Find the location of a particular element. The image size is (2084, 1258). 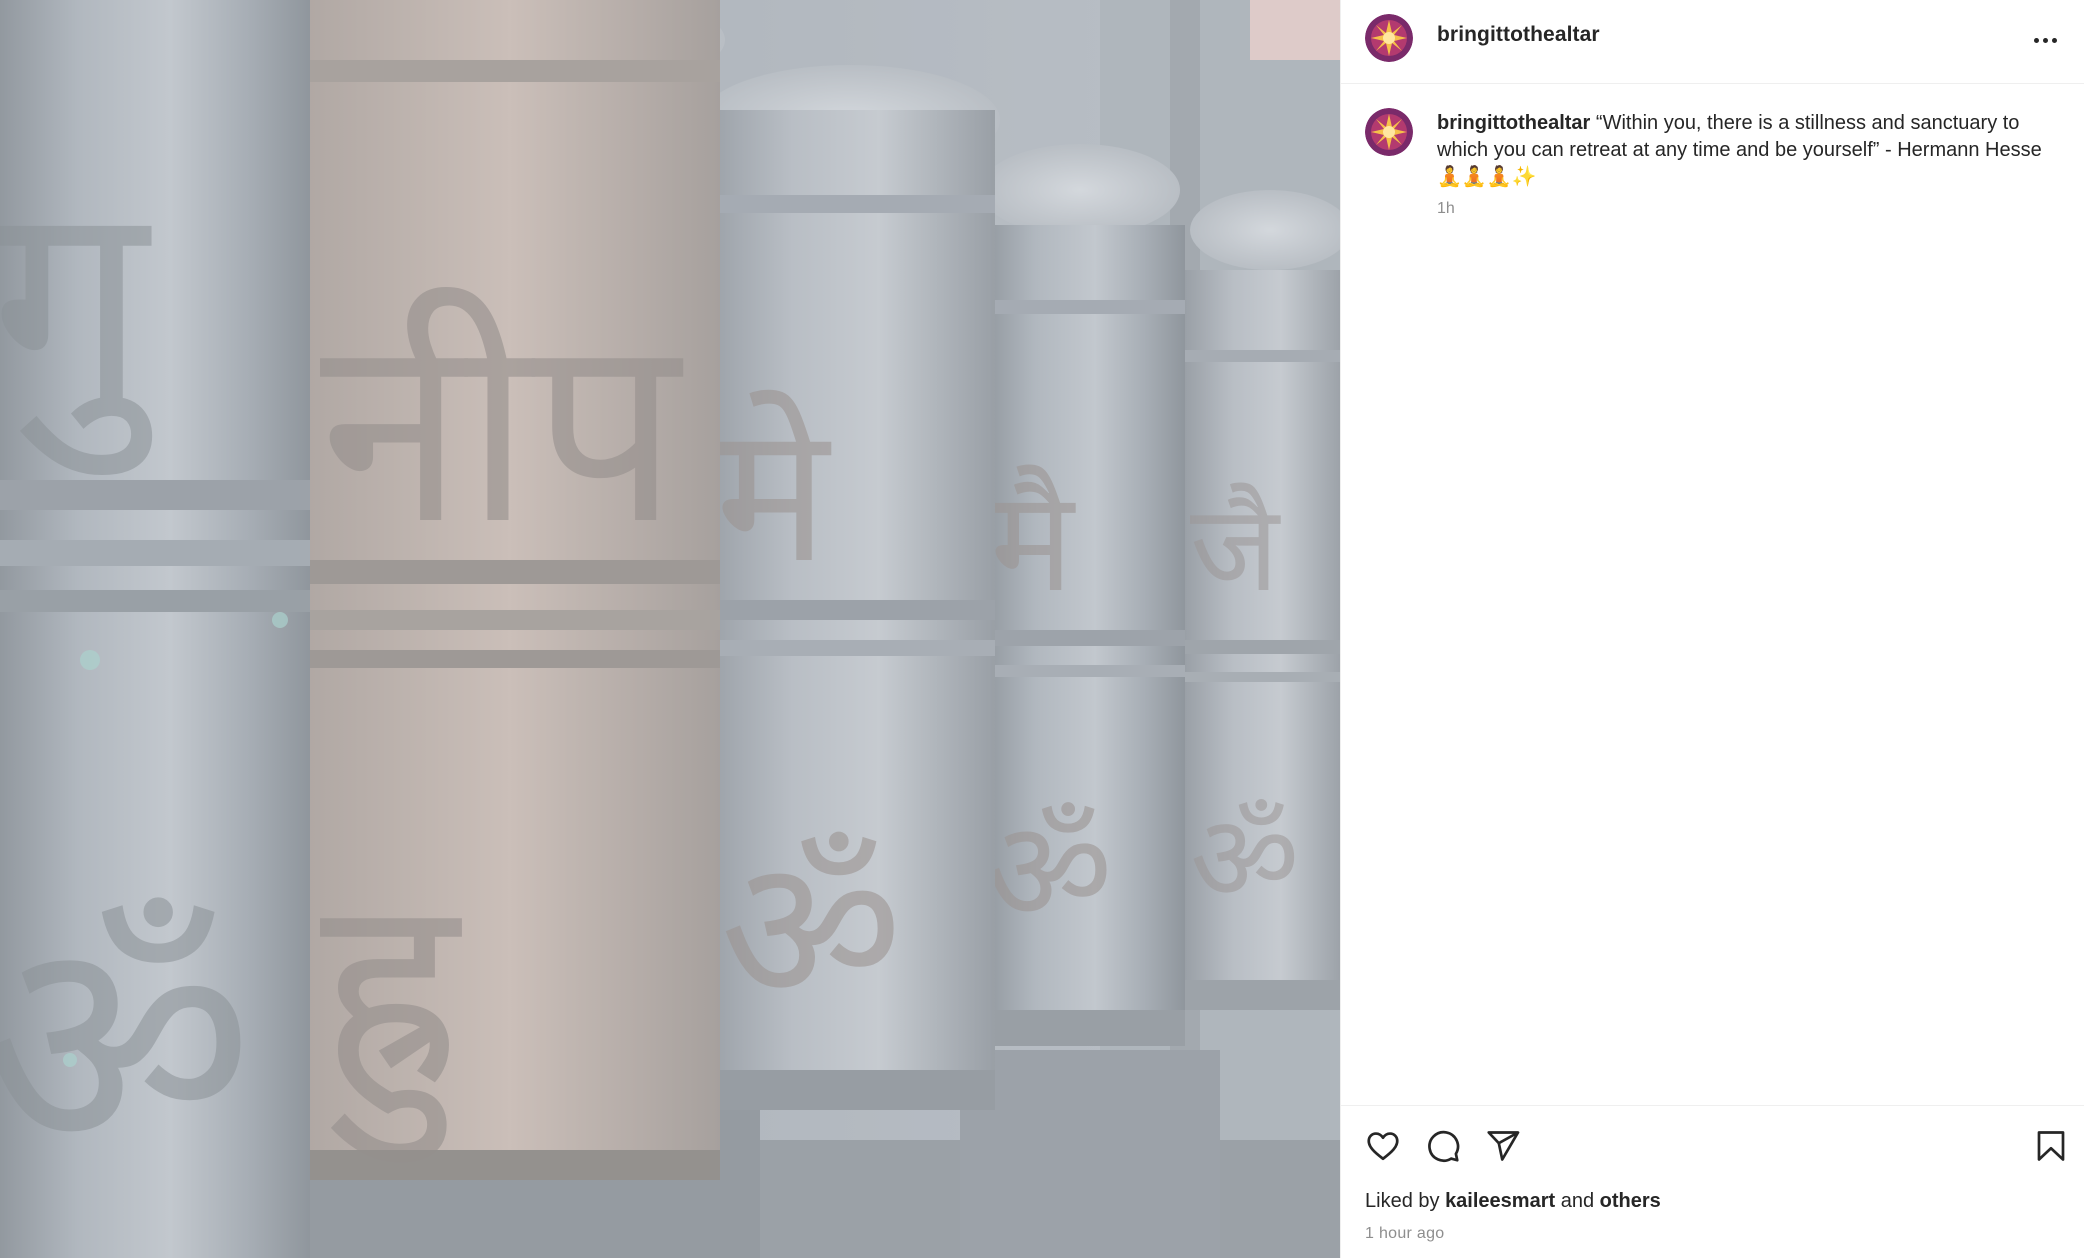

caption-avatar is located at coordinates (1389, 132).